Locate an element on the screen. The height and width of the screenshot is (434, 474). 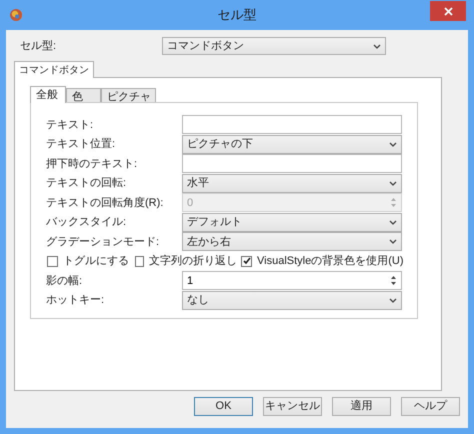
field-label: ホットキー: is located at coordinates (76, 300).